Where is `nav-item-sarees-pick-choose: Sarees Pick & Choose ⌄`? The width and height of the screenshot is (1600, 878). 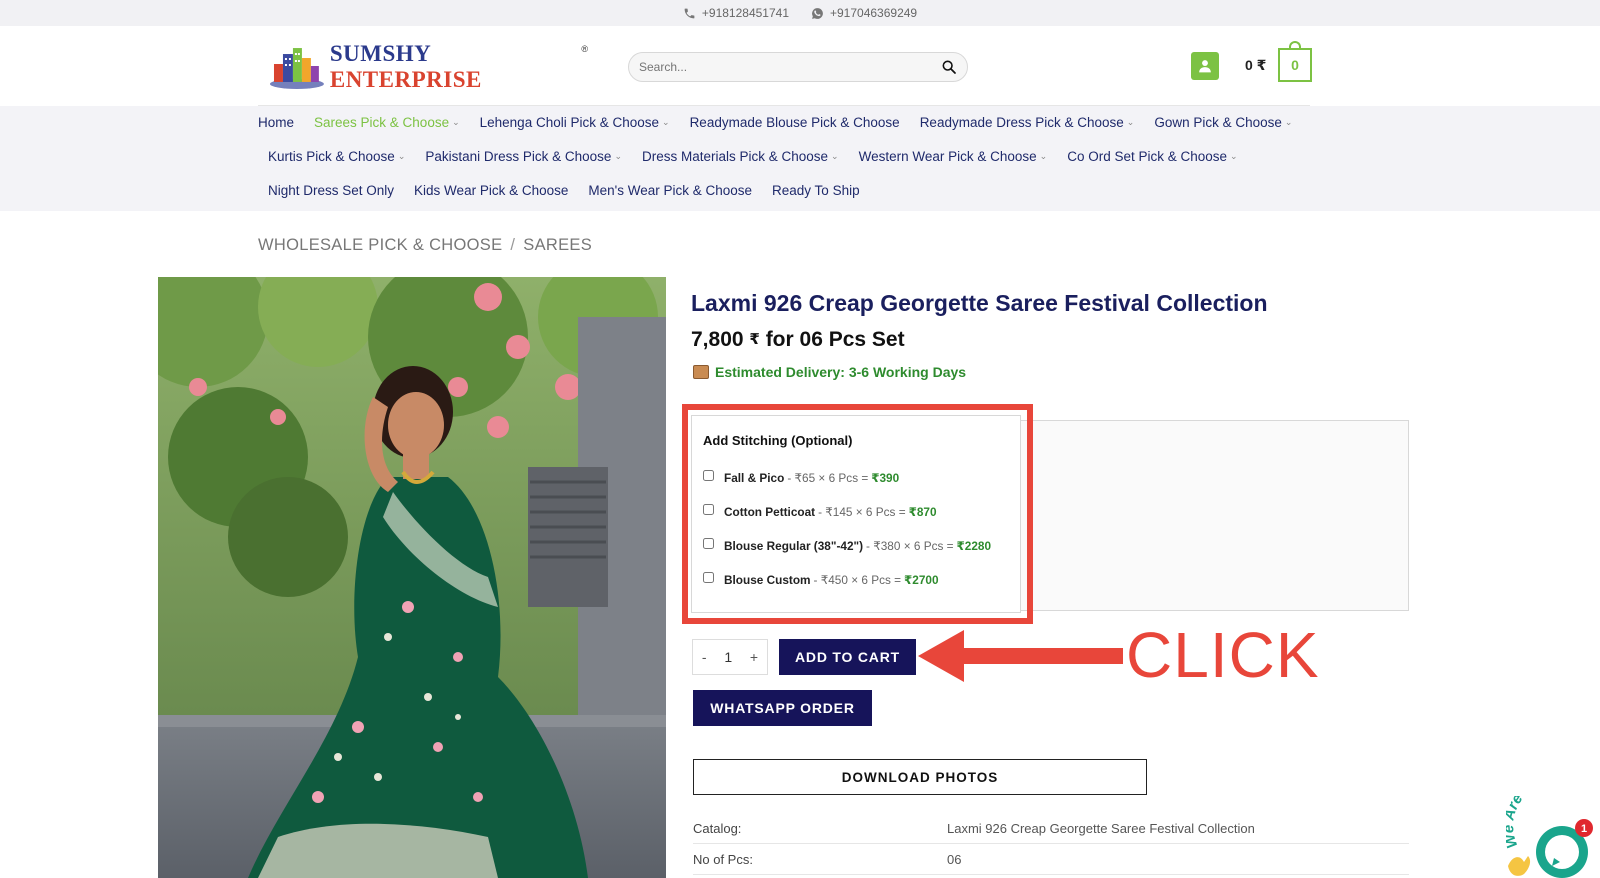
nav-item-sarees-pick-choose: Sarees Pick & Choose ⌄ is located at coordinates (387, 122).